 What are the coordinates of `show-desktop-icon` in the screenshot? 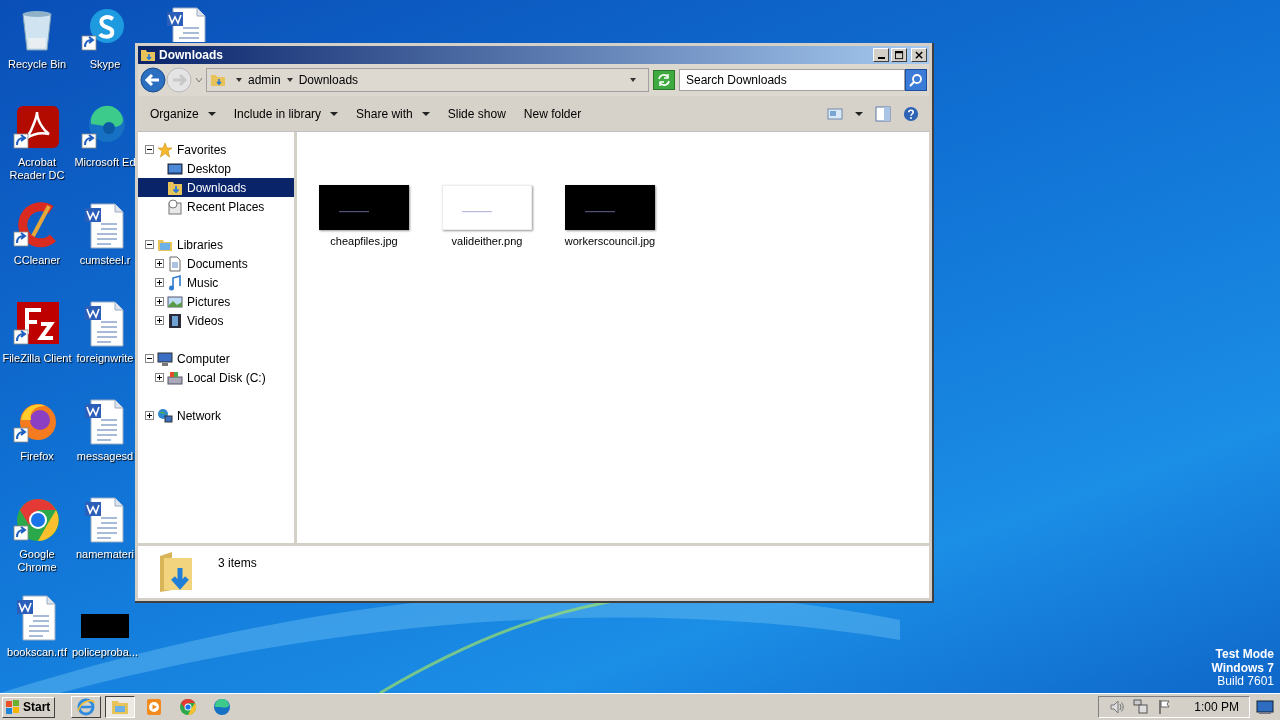 It's located at (1265, 707).